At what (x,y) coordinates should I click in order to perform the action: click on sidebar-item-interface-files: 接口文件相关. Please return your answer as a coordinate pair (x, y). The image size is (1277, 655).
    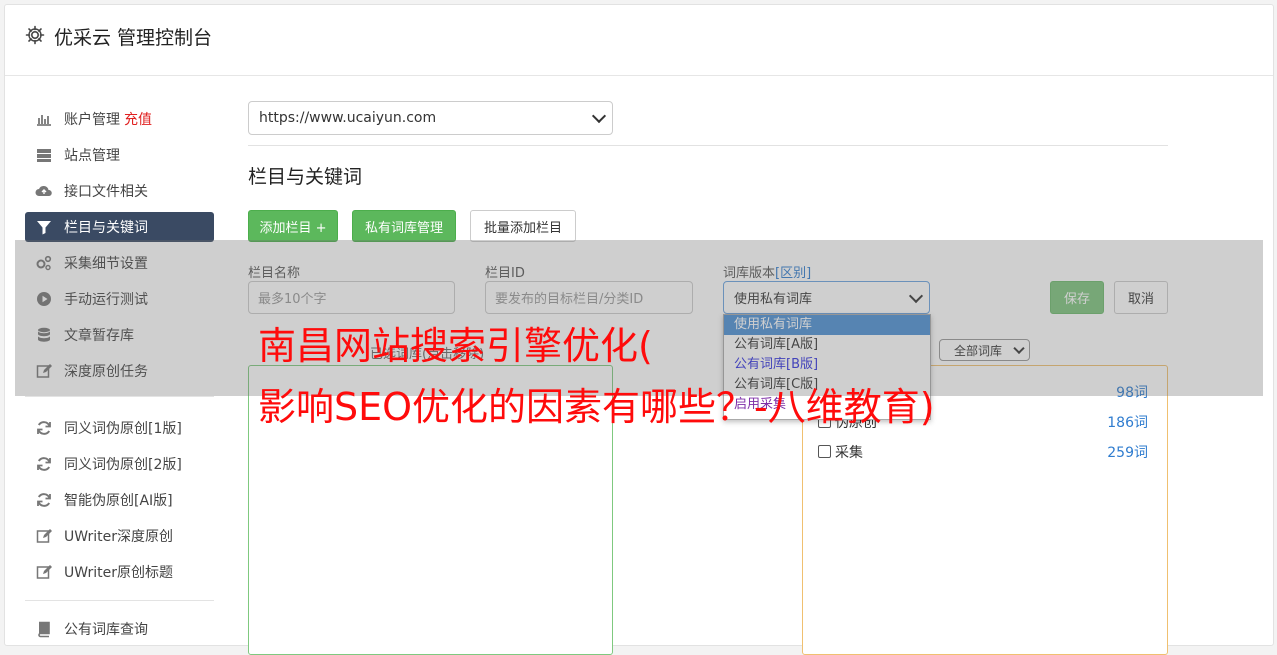
    Looking at the image, I should click on (119, 191).